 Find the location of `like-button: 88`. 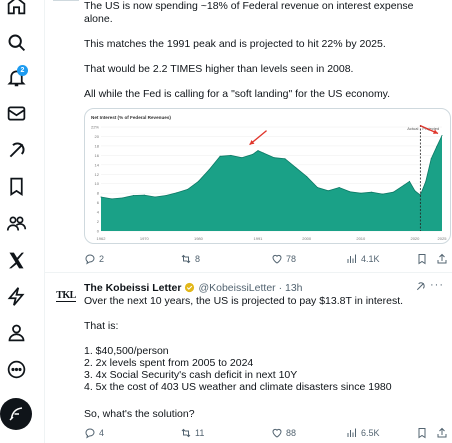

like-button: 88 is located at coordinates (283, 433).